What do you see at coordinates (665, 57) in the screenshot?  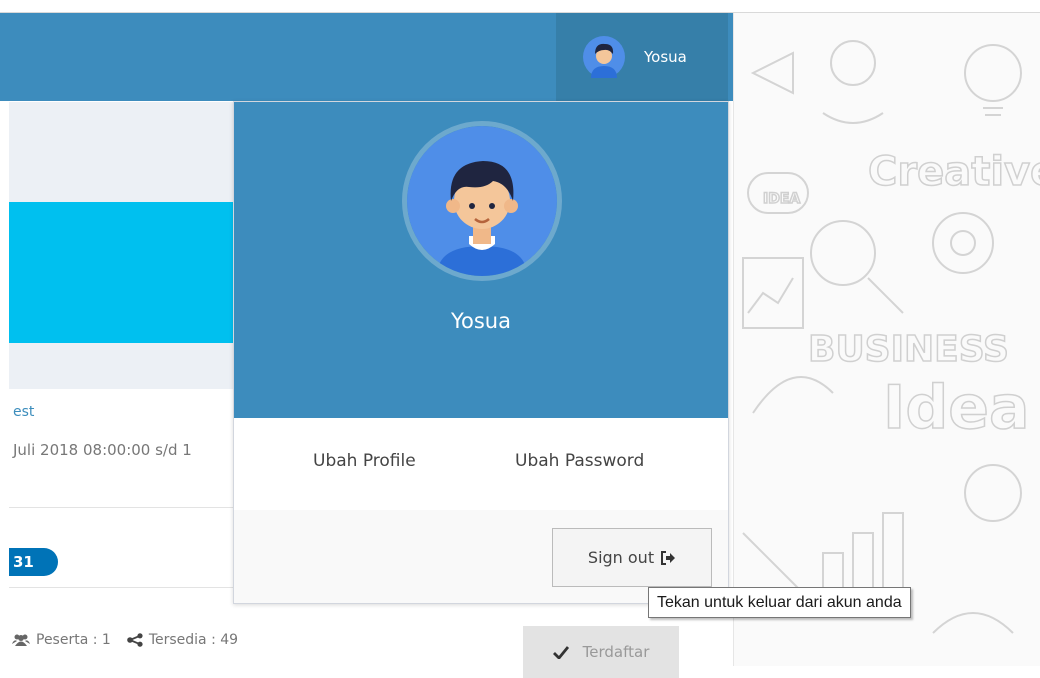 I see `user-name: Yosua` at bounding box center [665, 57].